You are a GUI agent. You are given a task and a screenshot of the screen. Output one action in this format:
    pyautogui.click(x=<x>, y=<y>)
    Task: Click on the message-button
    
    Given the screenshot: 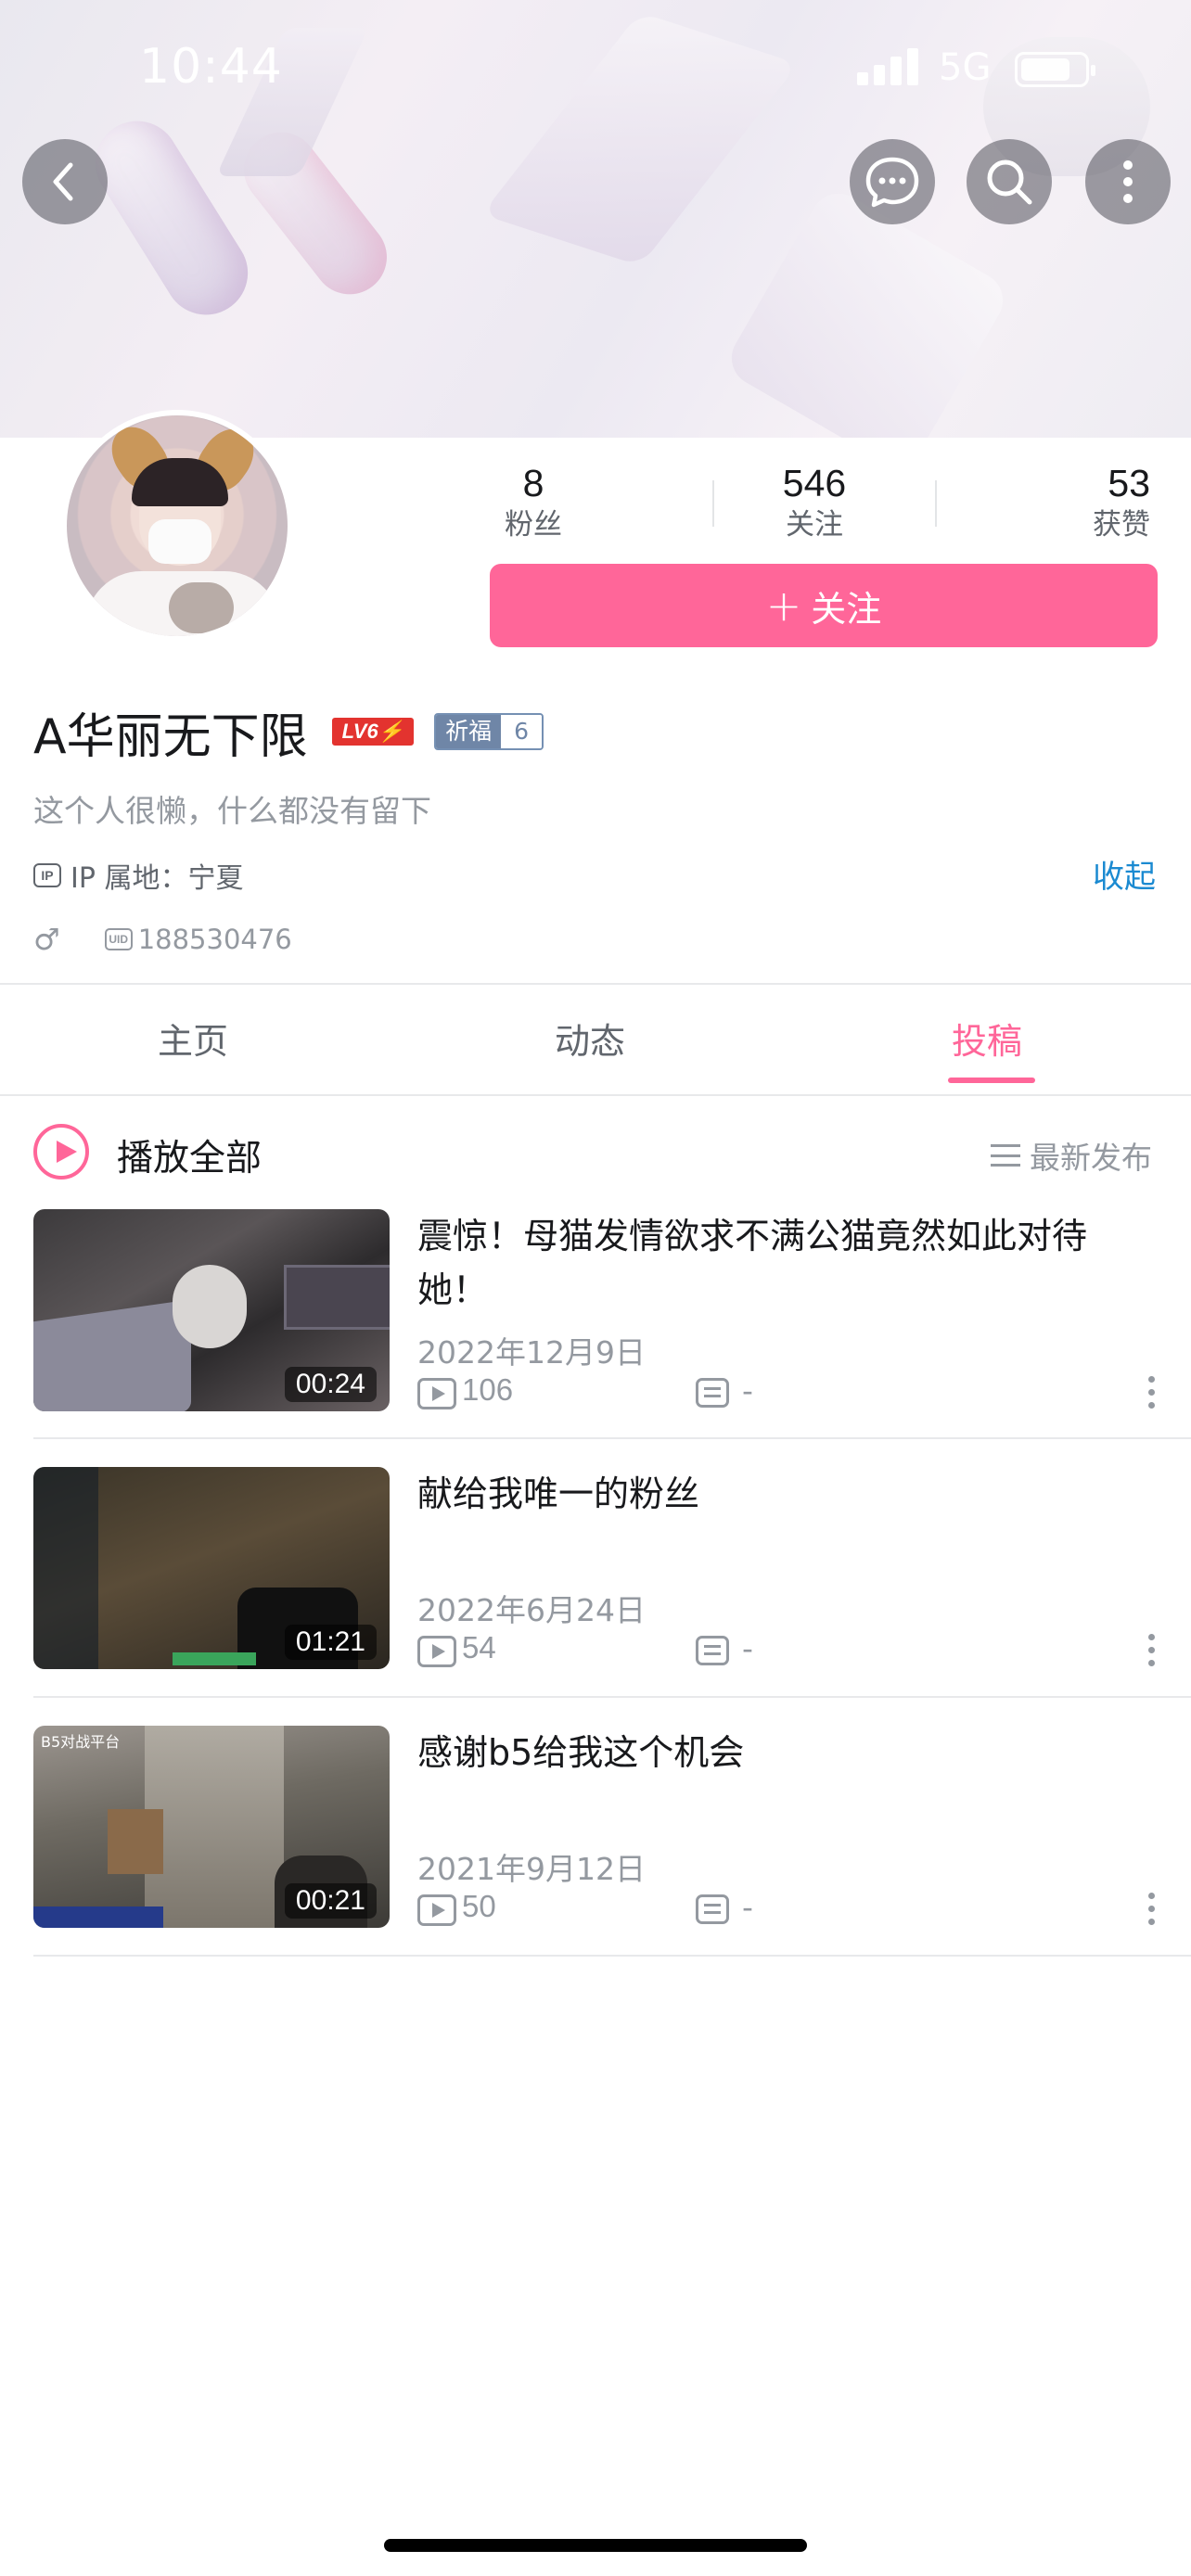 What is the action you would take?
    pyautogui.click(x=892, y=181)
    